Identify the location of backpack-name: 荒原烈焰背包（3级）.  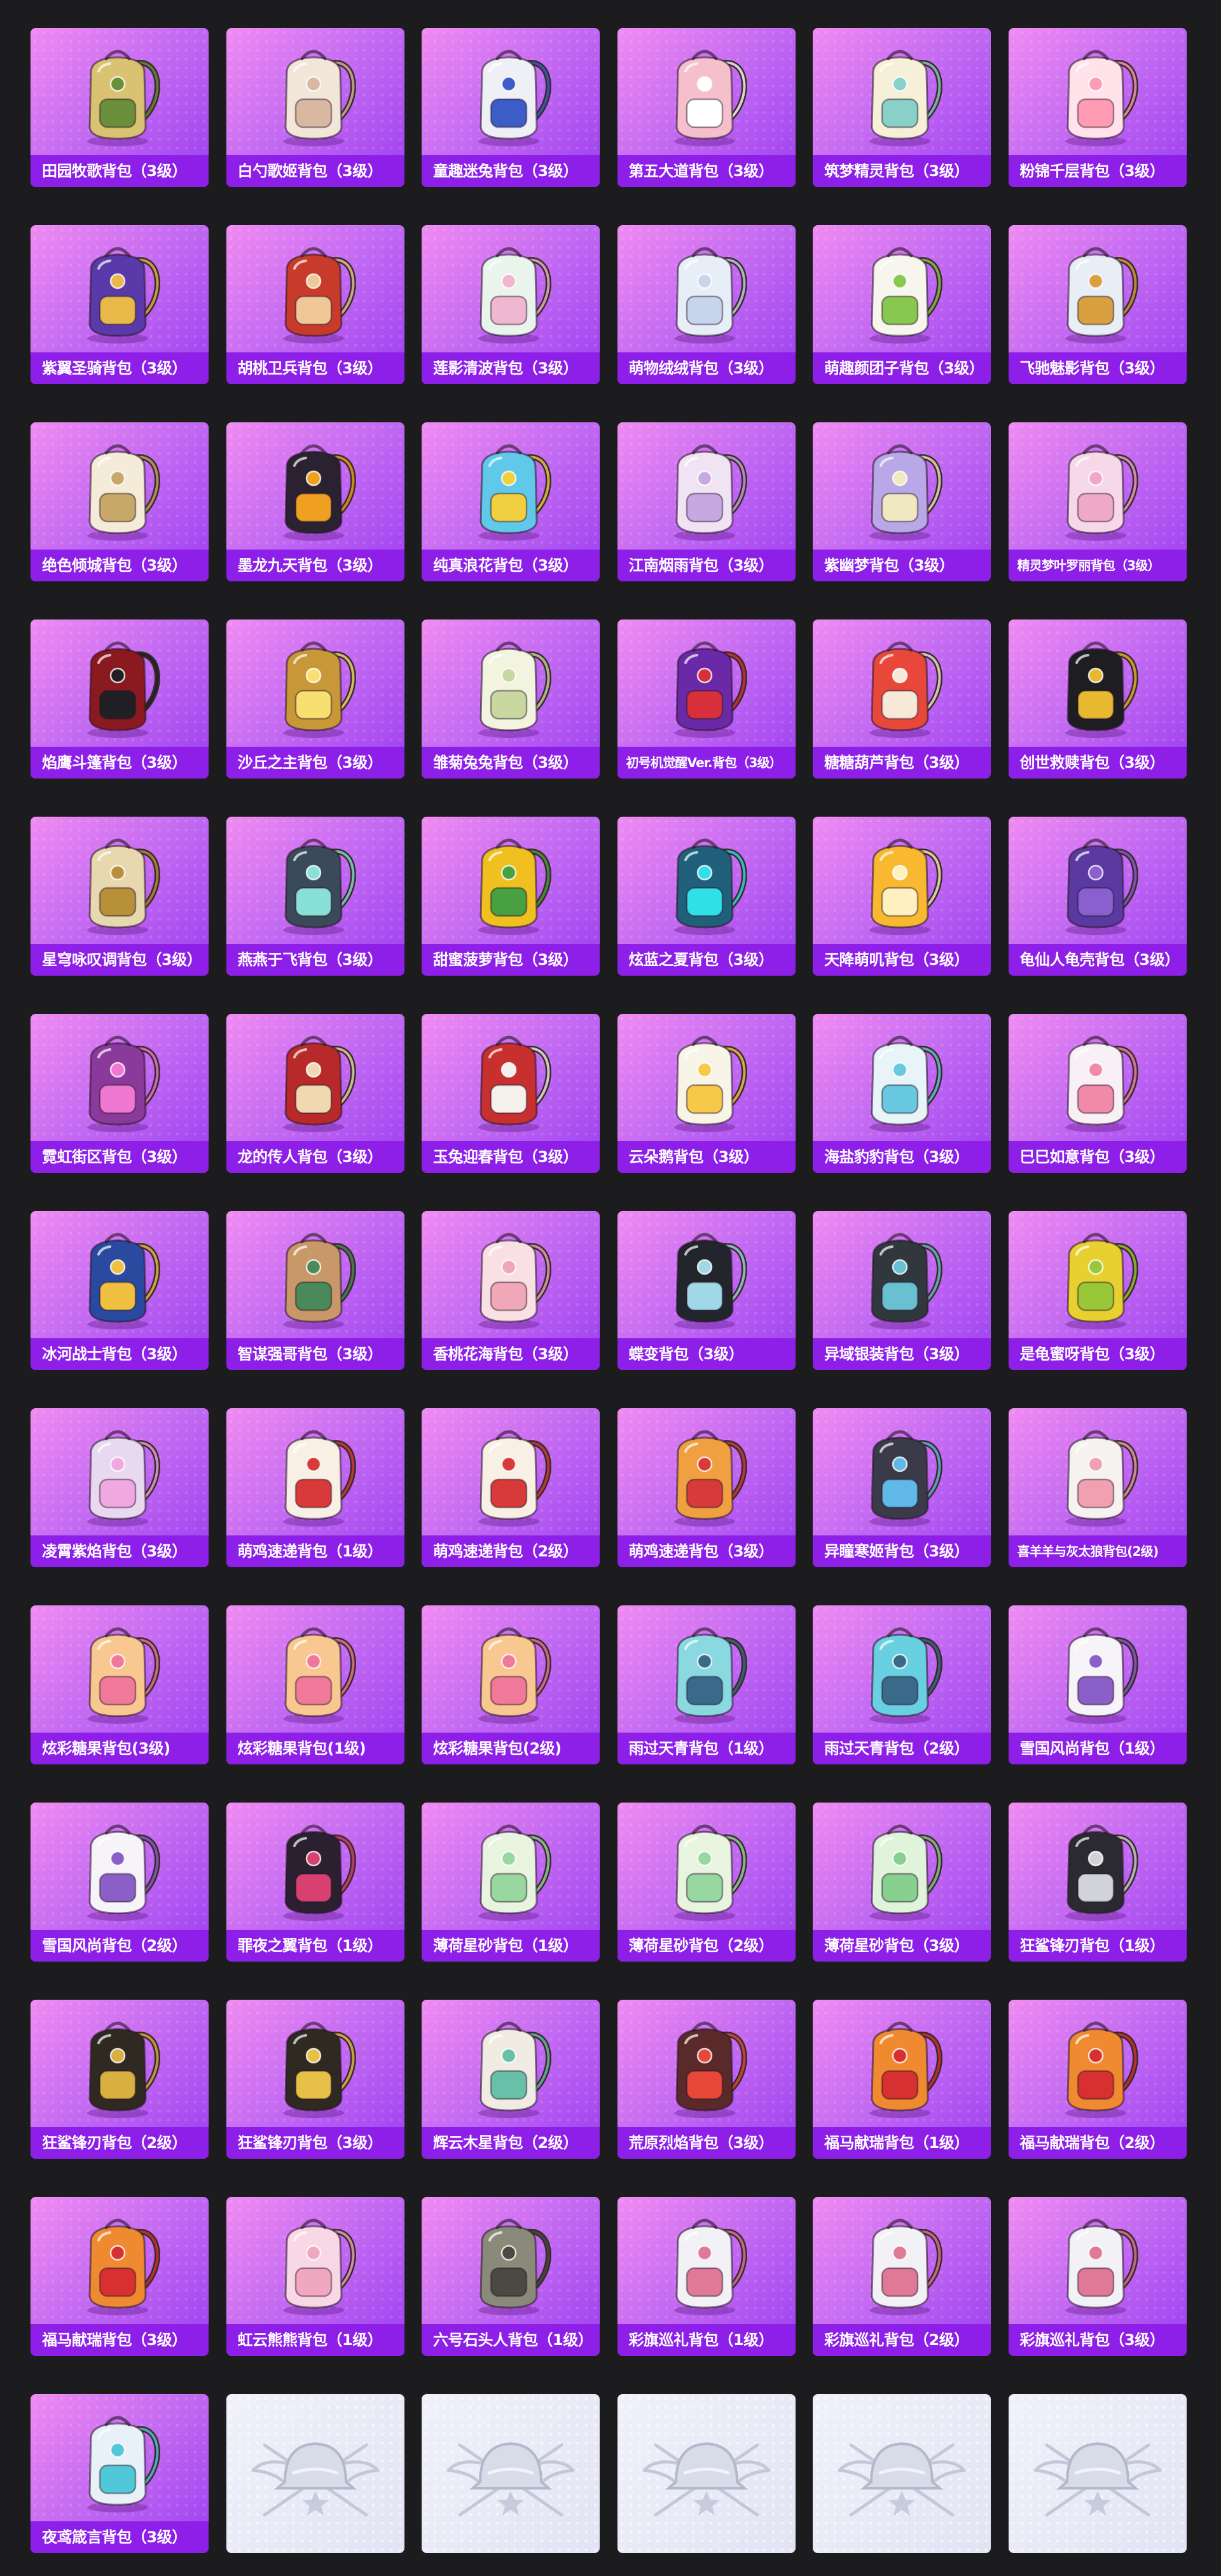
(706, 2143).